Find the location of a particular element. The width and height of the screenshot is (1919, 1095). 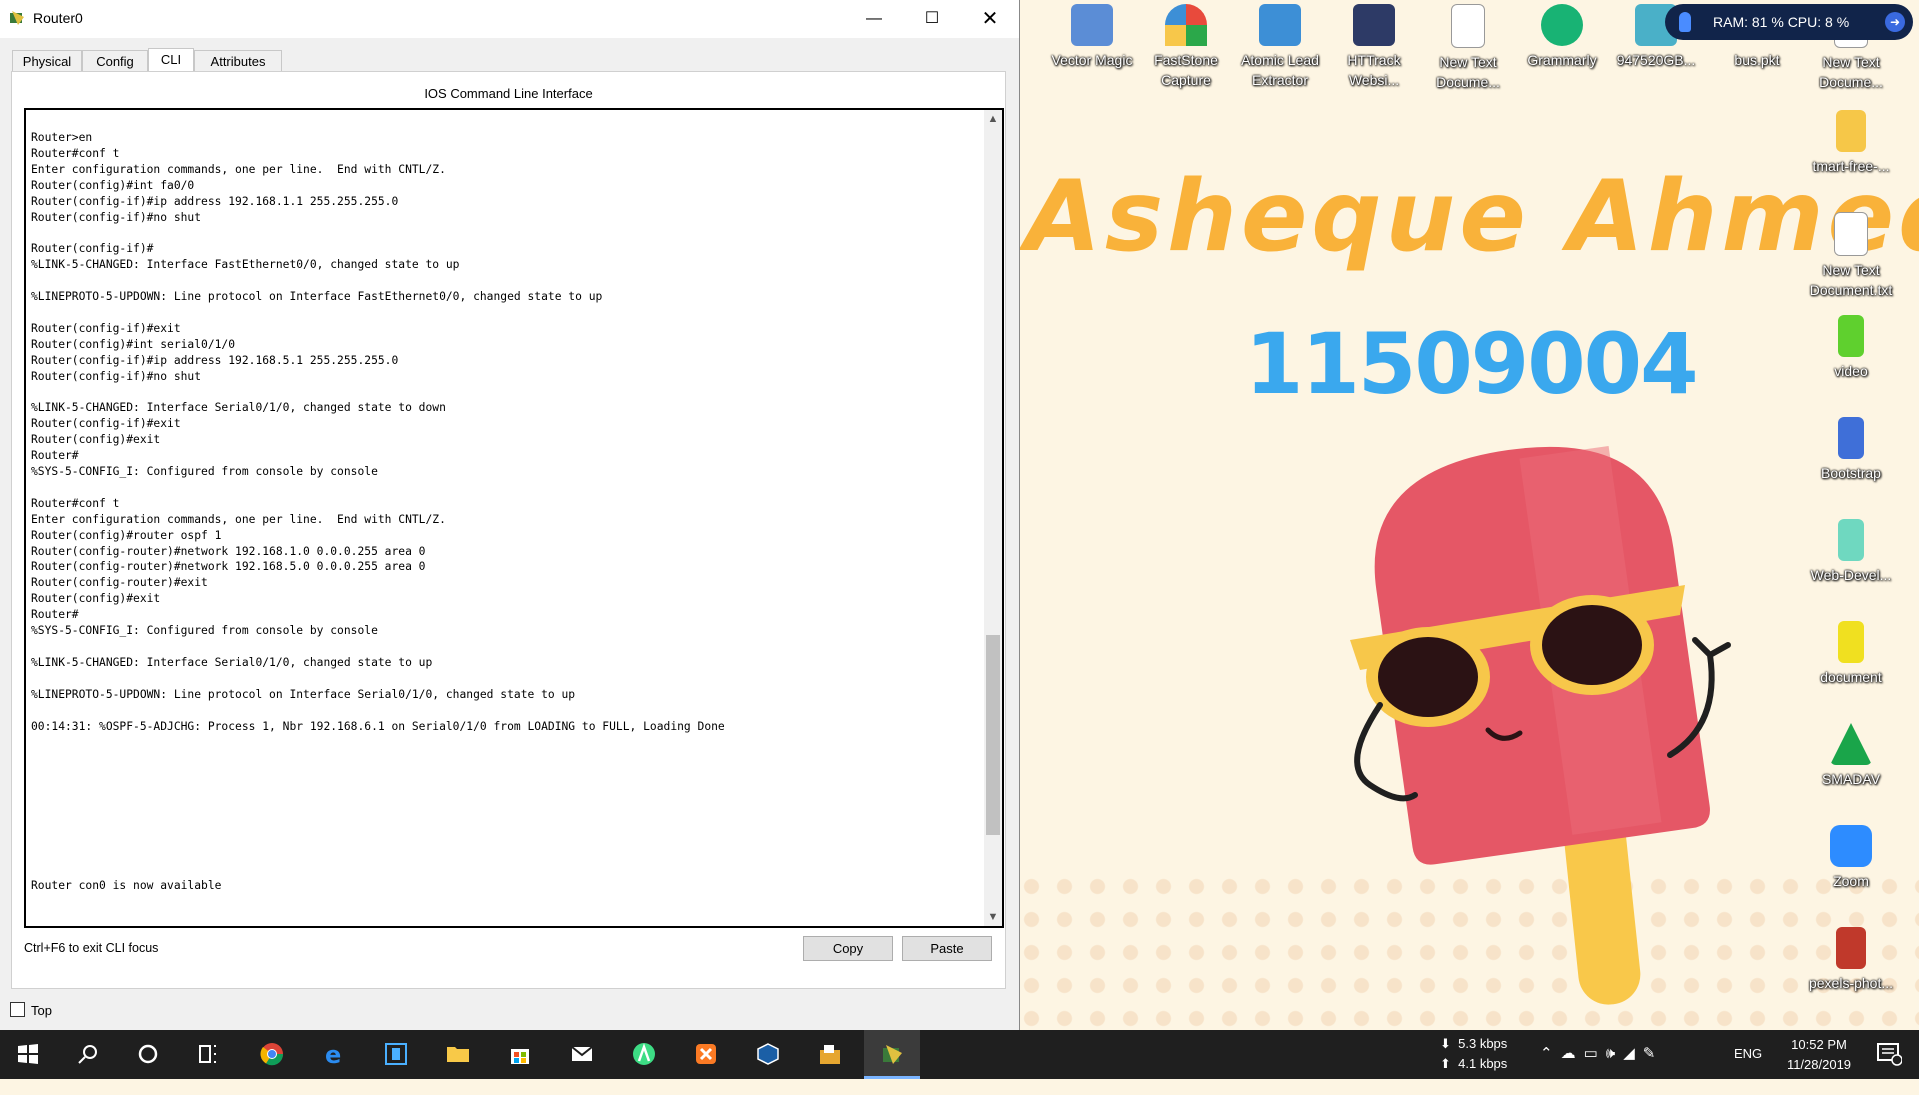

taskbar-chrome is located at coordinates (272, 1054).